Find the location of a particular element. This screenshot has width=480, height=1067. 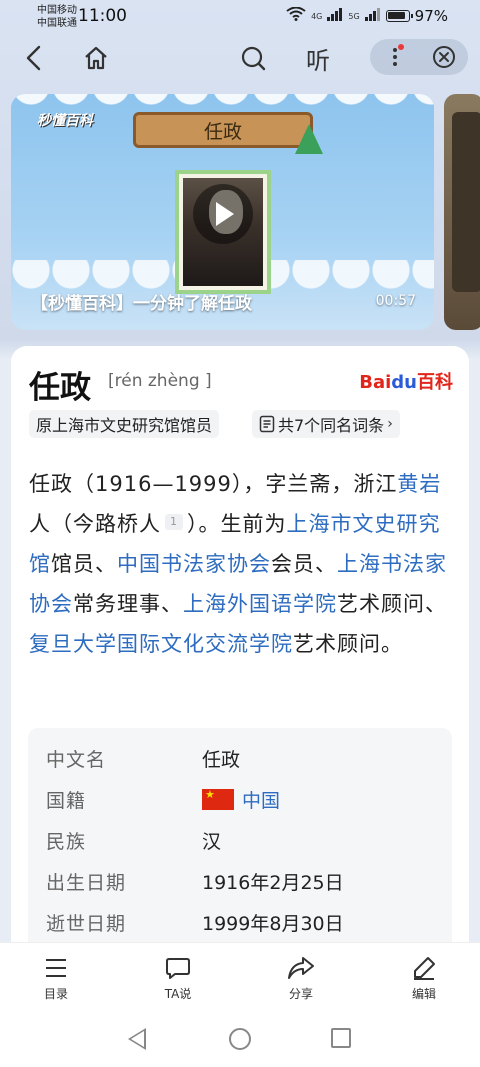

carrier-1: 中国移动 is located at coordinates (57, 10).